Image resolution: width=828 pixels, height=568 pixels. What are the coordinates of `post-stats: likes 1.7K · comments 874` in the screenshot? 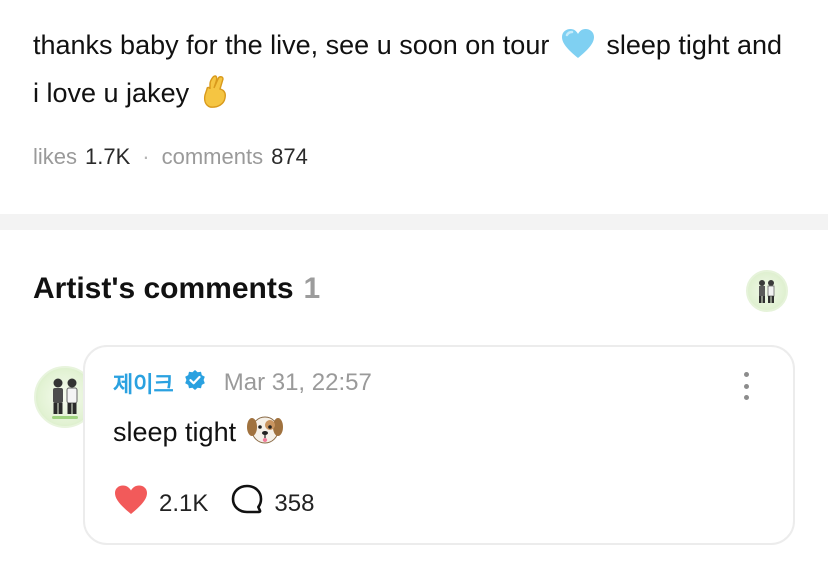 It's located at (170, 157).